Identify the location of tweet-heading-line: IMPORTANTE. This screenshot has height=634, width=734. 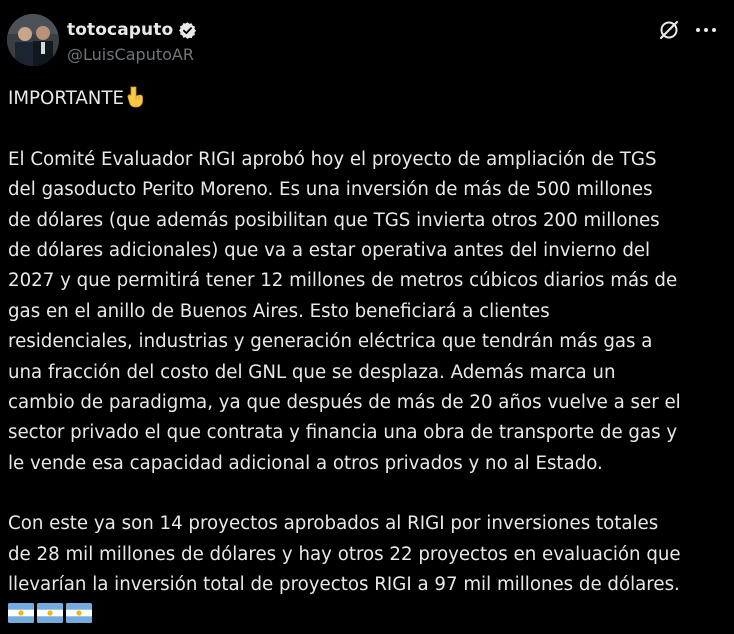
(369, 99).